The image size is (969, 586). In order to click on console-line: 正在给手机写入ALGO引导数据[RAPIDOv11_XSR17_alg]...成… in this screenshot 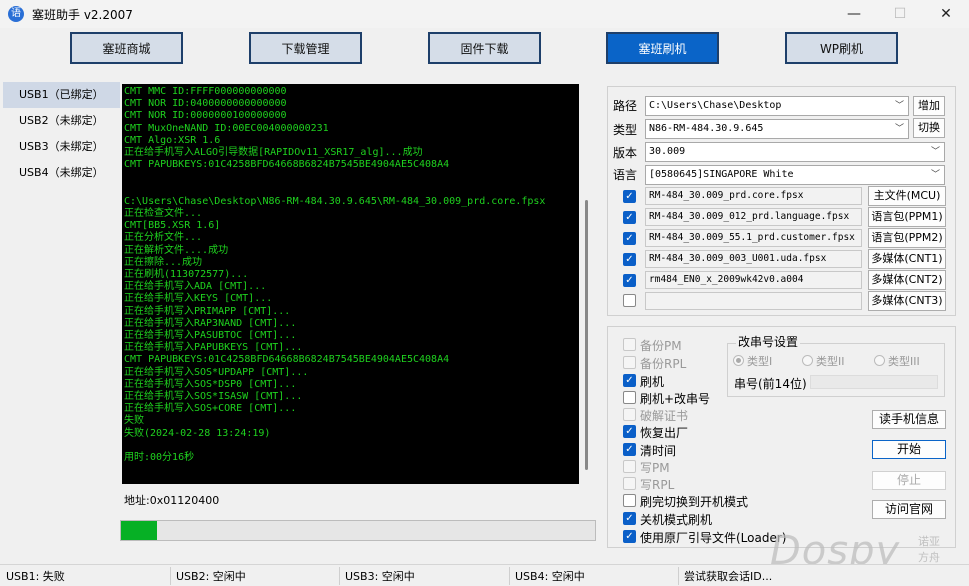, I will do `click(273, 153)`.